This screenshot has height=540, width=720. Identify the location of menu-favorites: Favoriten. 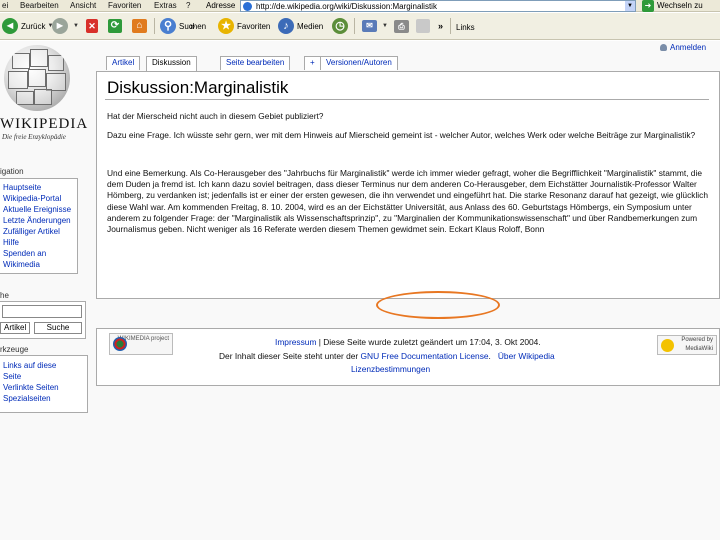
(124, 5).